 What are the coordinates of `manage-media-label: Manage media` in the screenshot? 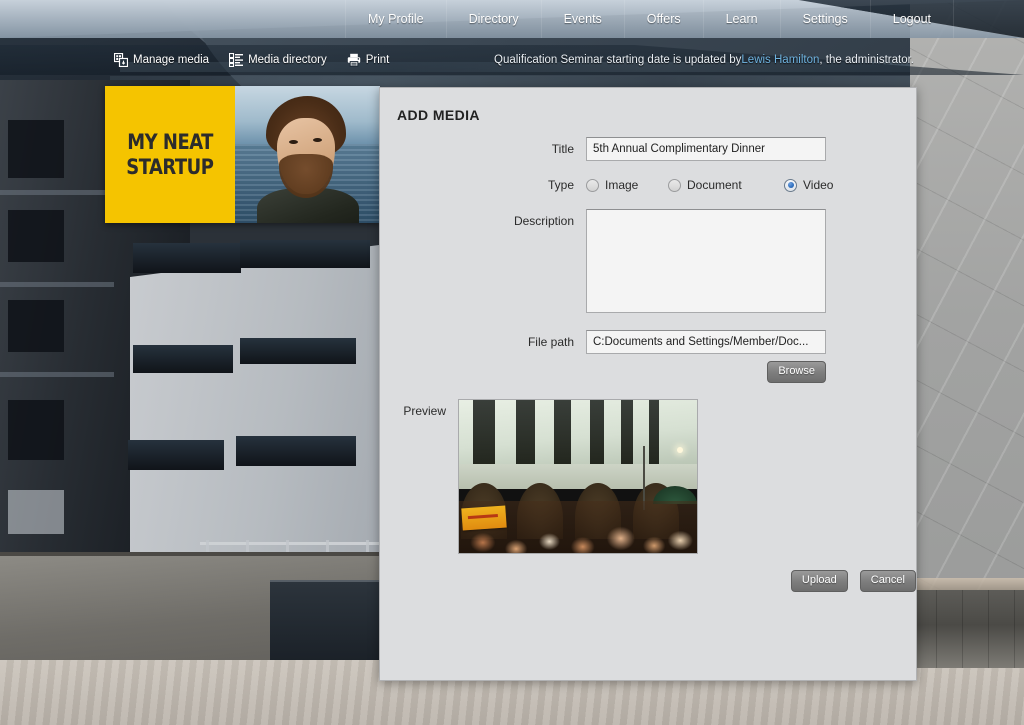 It's located at (171, 60).